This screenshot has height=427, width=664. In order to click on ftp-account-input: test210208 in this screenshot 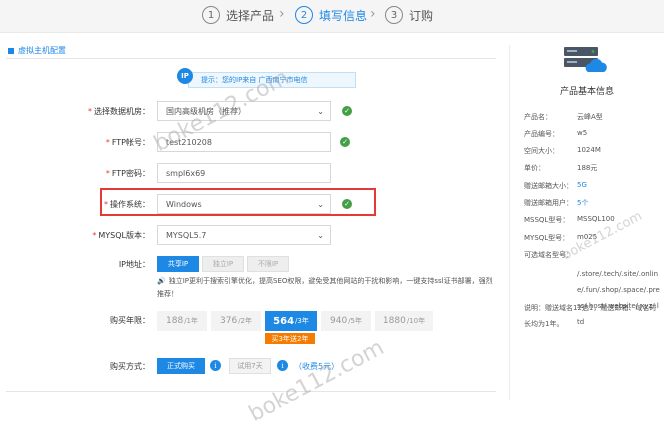, I will do `click(244, 142)`.